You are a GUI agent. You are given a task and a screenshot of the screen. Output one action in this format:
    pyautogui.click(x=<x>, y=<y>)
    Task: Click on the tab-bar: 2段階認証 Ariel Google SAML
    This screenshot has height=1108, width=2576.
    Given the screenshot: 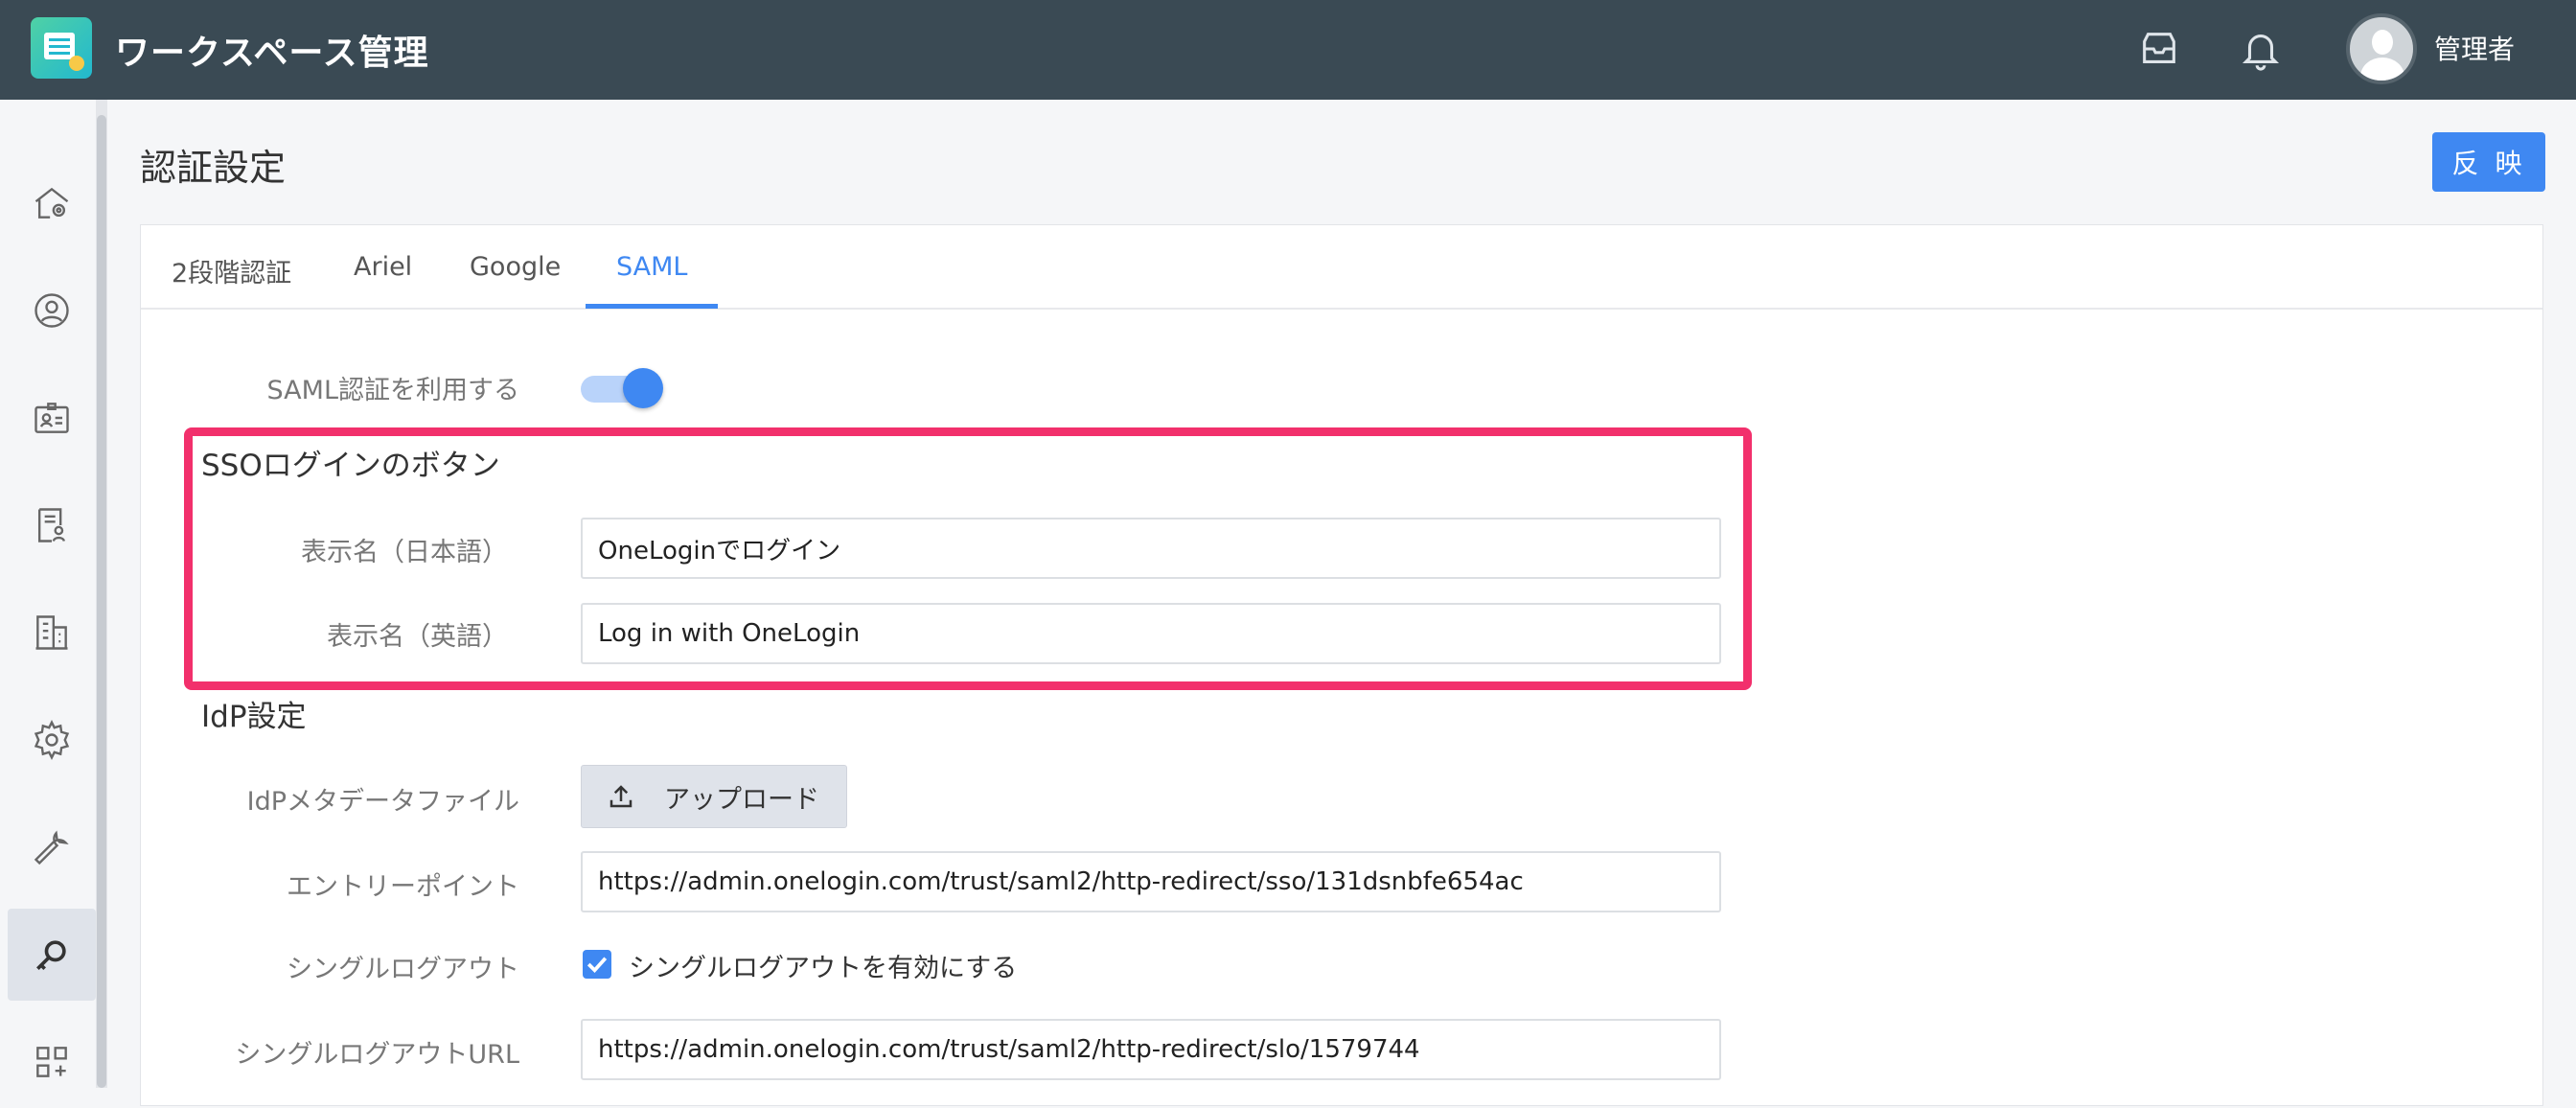 What is the action you would take?
    pyautogui.click(x=1341, y=267)
    